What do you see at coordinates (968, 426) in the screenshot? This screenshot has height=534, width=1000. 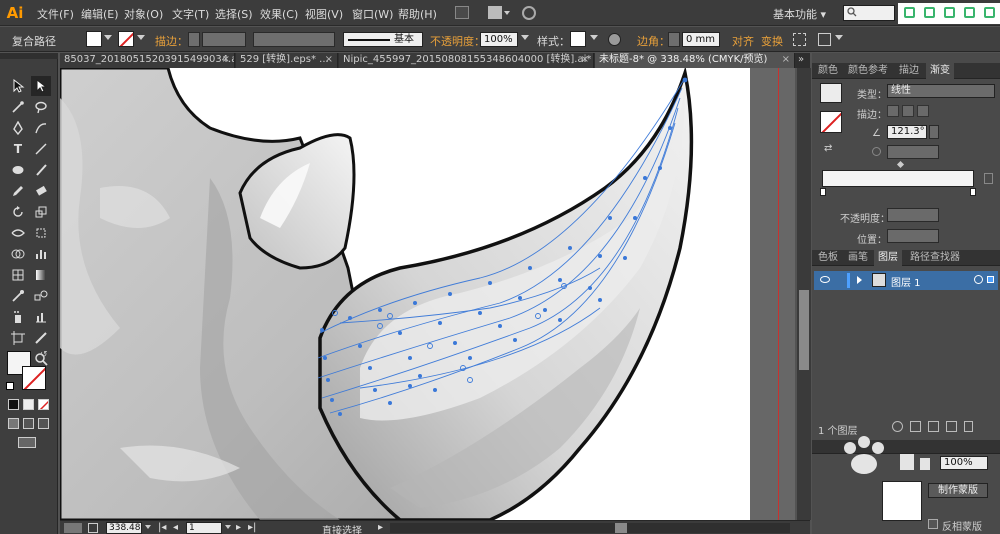 I see `delete-layer-icon` at bounding box center [968, 426].